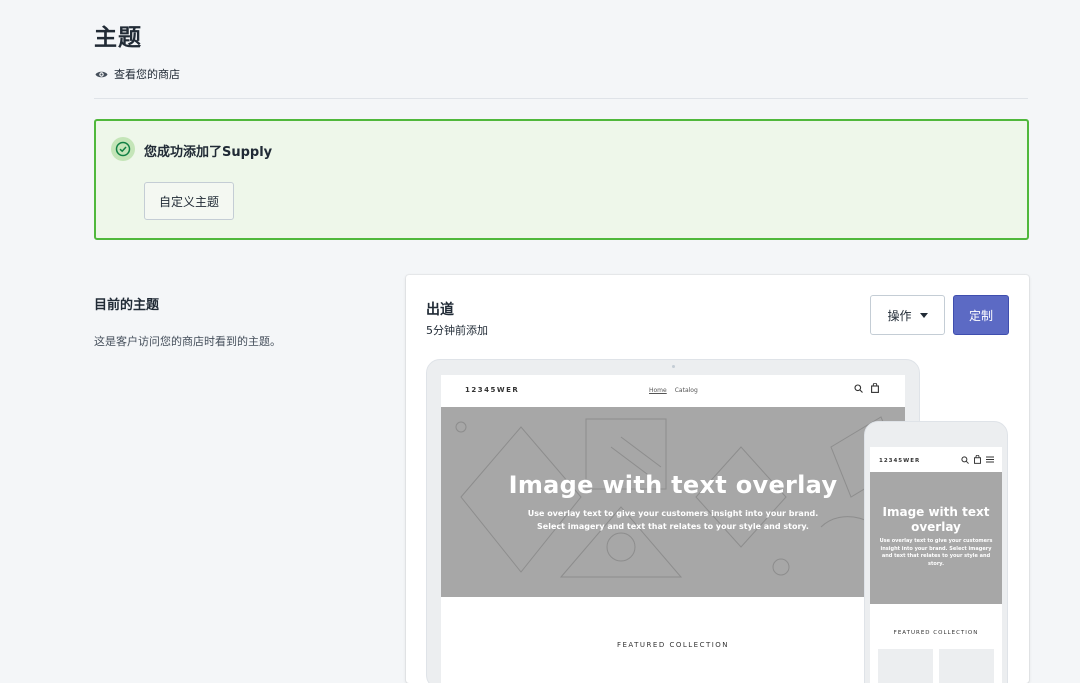 This screenshot has height=683, width=1080. I want to click on customize-theme-button: 自定义主题, so click(189, 201).